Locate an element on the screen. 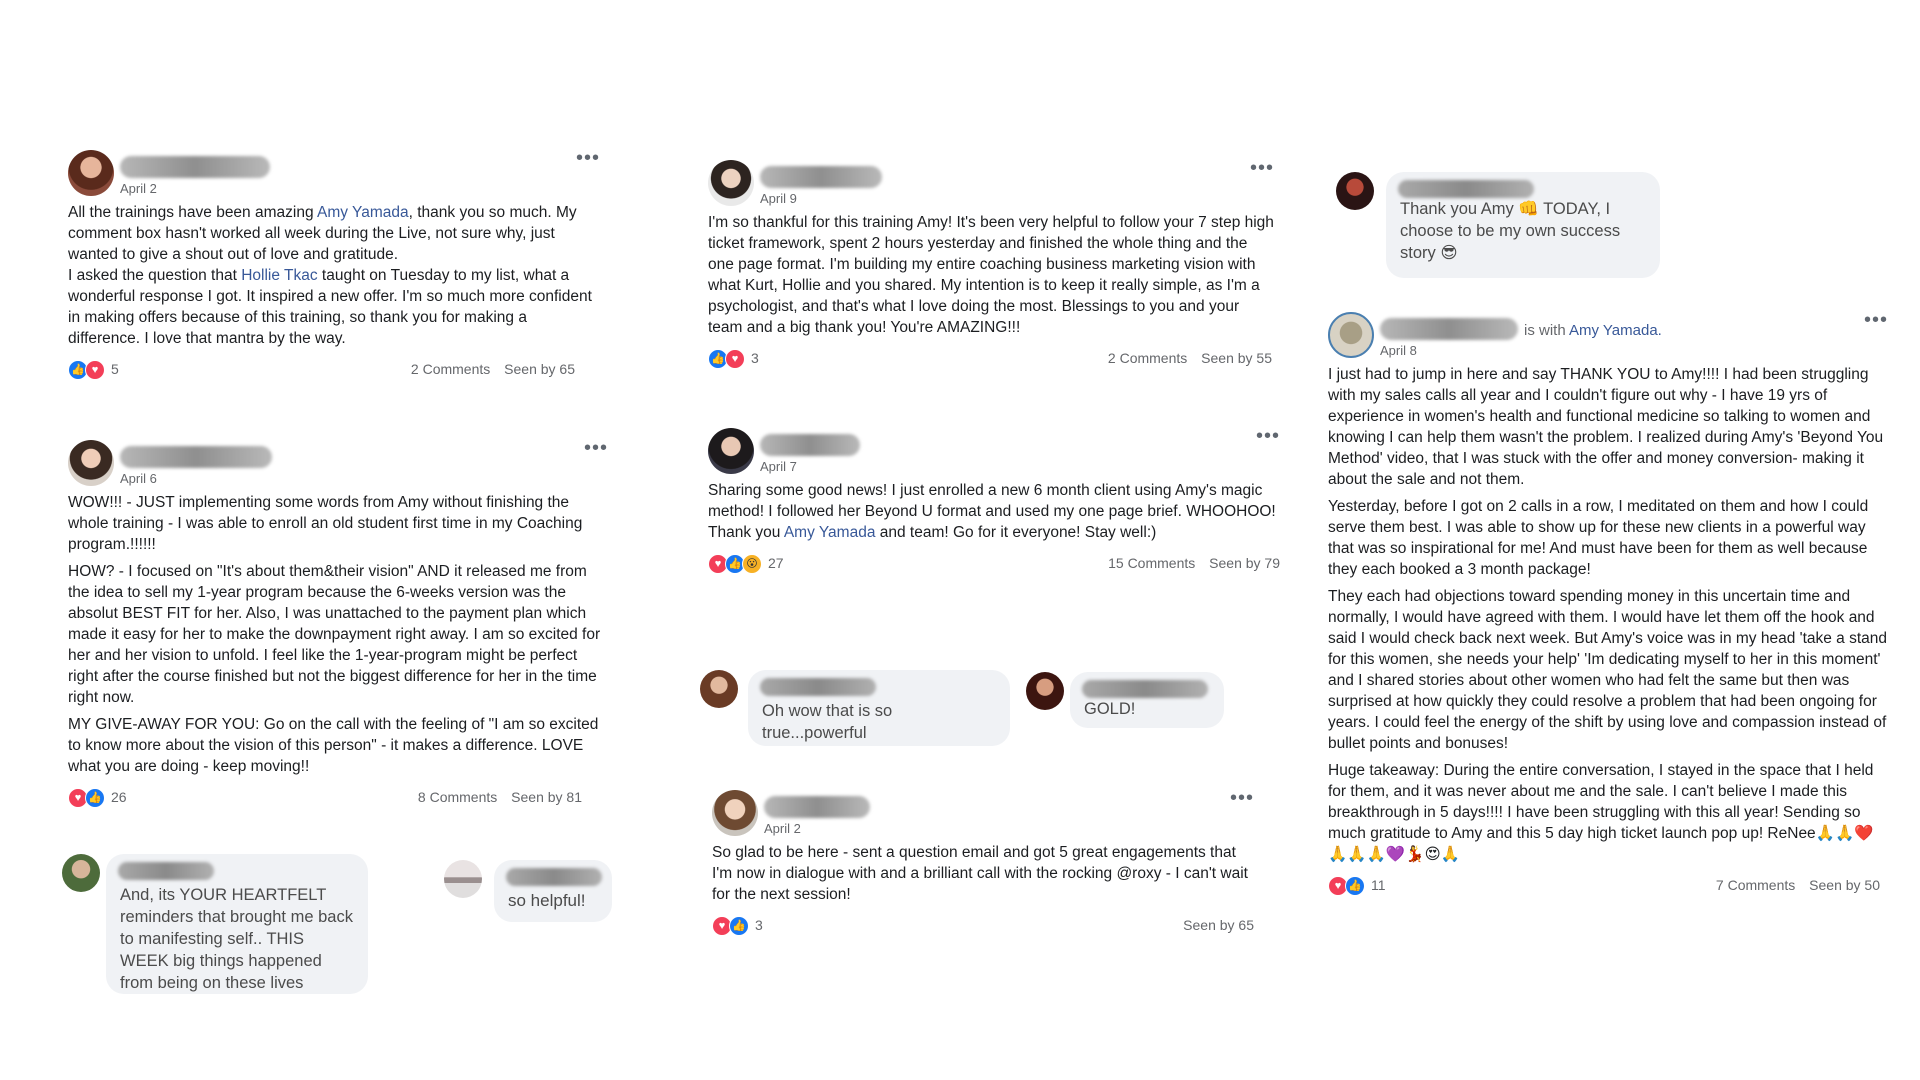 The height and width of the screenshot is (1080, 1920). reaction-count: 11 is located at coordinates (1378, 885).